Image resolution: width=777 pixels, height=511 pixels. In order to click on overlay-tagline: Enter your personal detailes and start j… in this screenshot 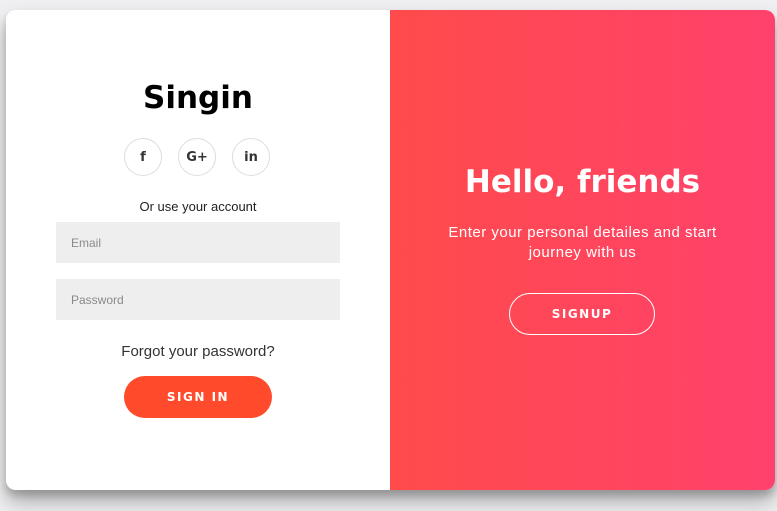, I will do `click(582, 242)`.